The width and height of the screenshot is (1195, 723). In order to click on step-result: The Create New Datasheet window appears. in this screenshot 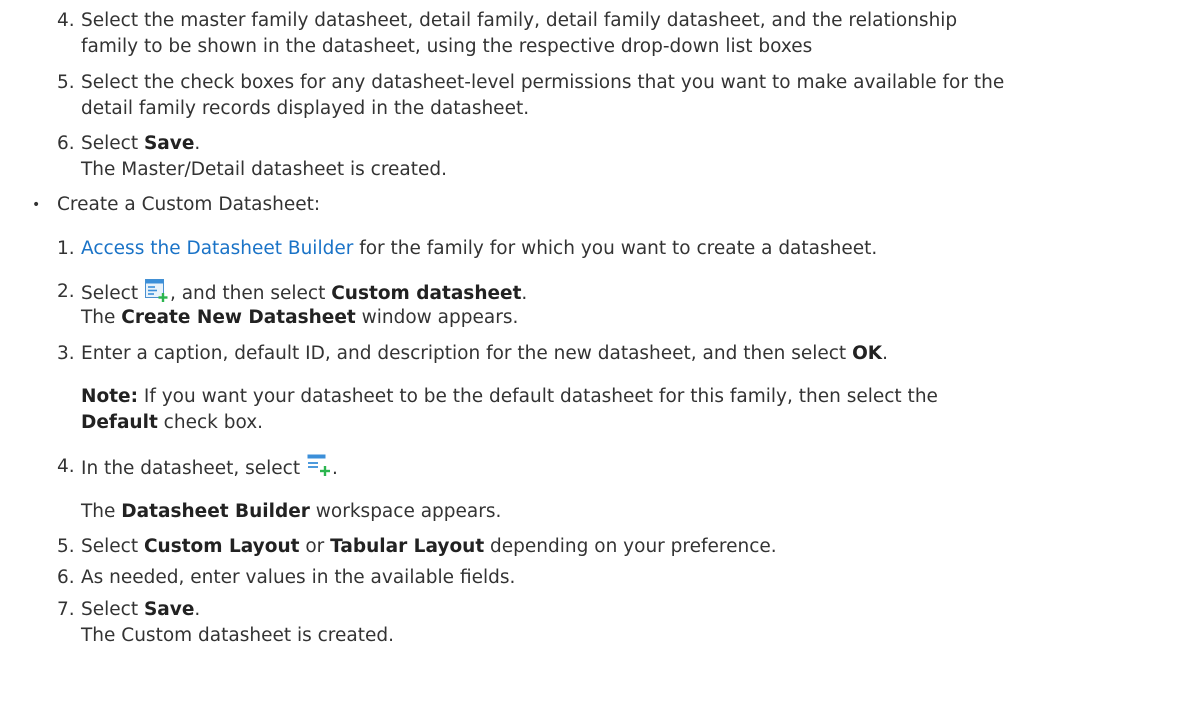, I will do `click(300, 317)`.